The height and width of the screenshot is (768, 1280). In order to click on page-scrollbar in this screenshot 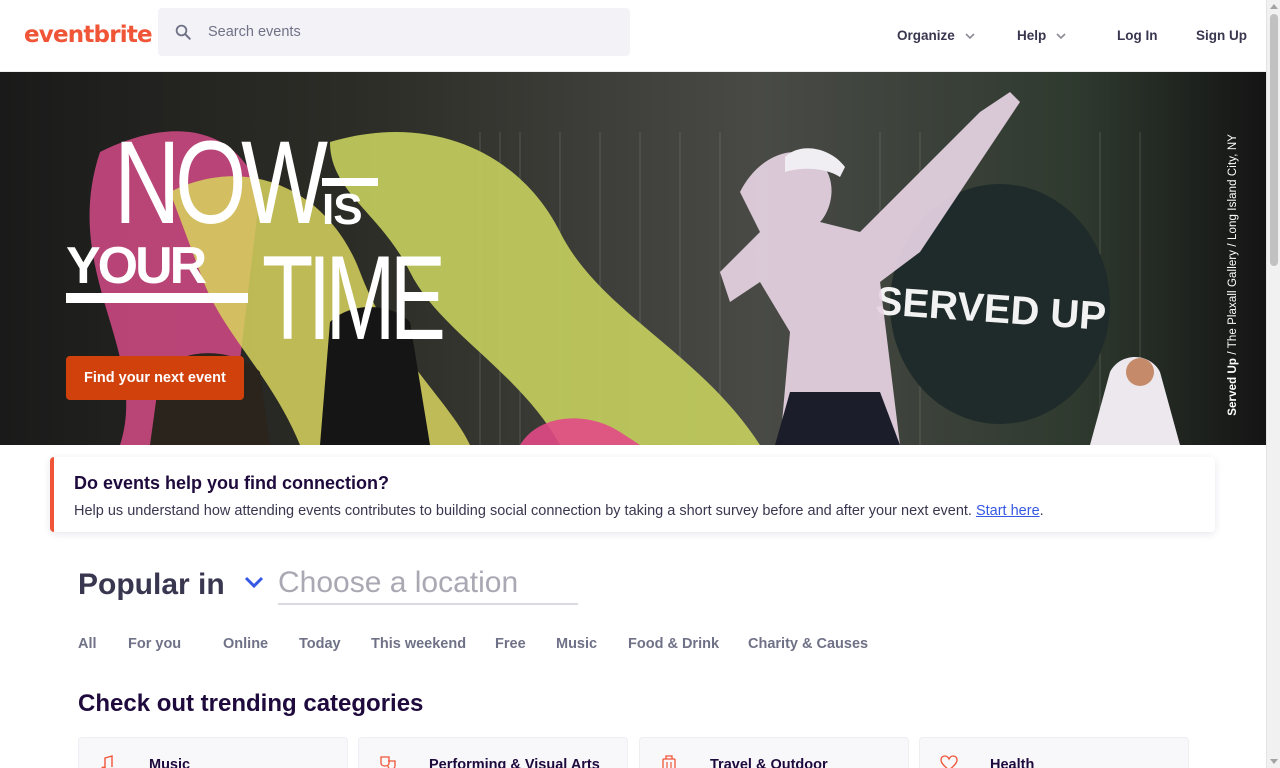, I will do `click(1273, 384)`.